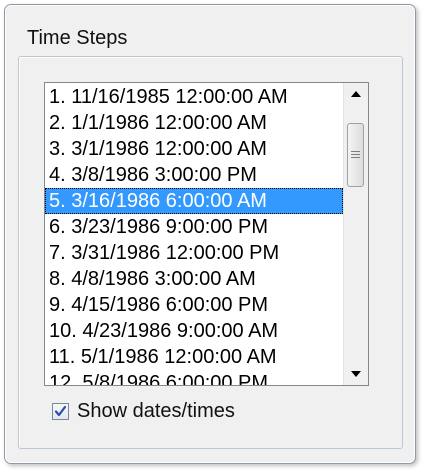 This screenshot has height=474, width=427. Describe the element at coordinates (194, 123) in the screenshot. I see `list-item: 2. 1/1/1986 12:00:00 AM` at that location.